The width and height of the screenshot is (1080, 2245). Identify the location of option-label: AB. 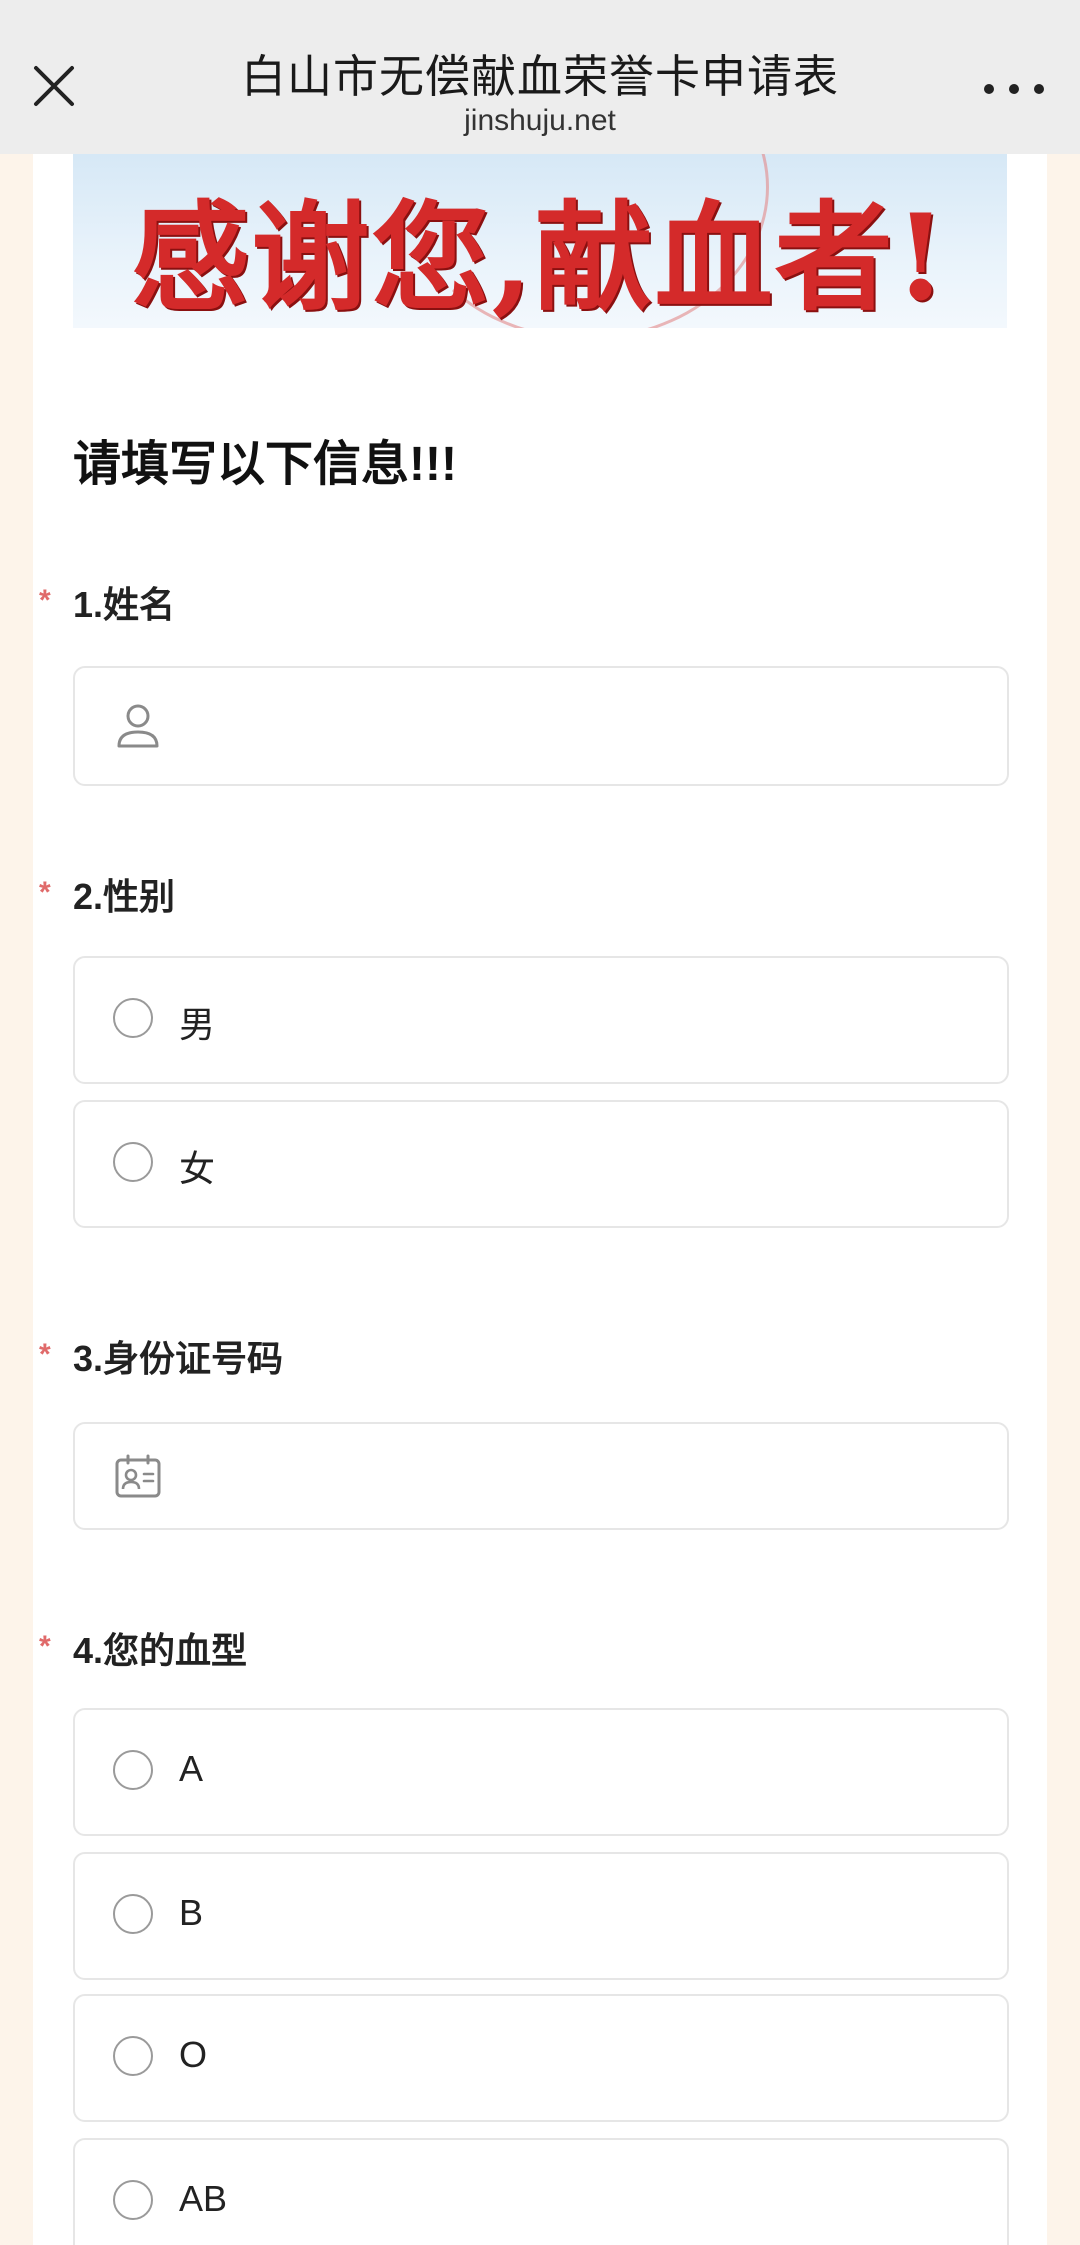
(203, 2198).